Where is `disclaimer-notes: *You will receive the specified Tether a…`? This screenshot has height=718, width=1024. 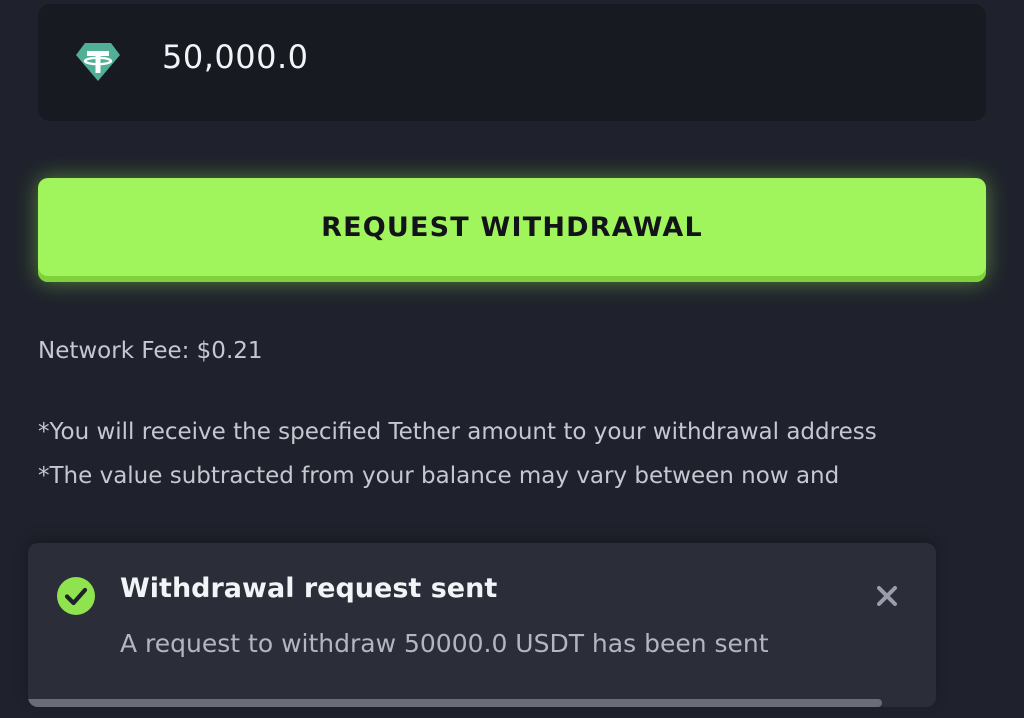
disclaimer-notes: *You will receive the specified Tether a… is located at coordinates (503, 454).